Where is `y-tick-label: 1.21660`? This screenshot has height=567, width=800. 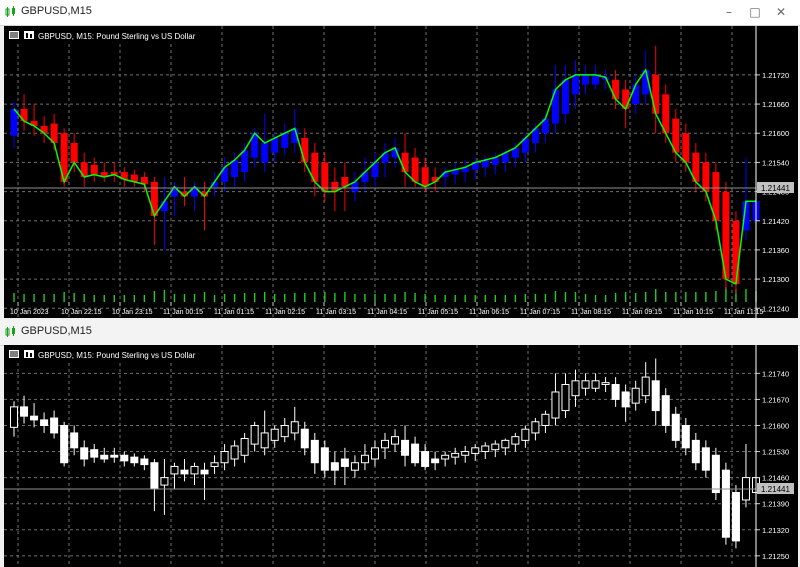 y-tick-label: 1.21660 is located at coordinates (775, 104).